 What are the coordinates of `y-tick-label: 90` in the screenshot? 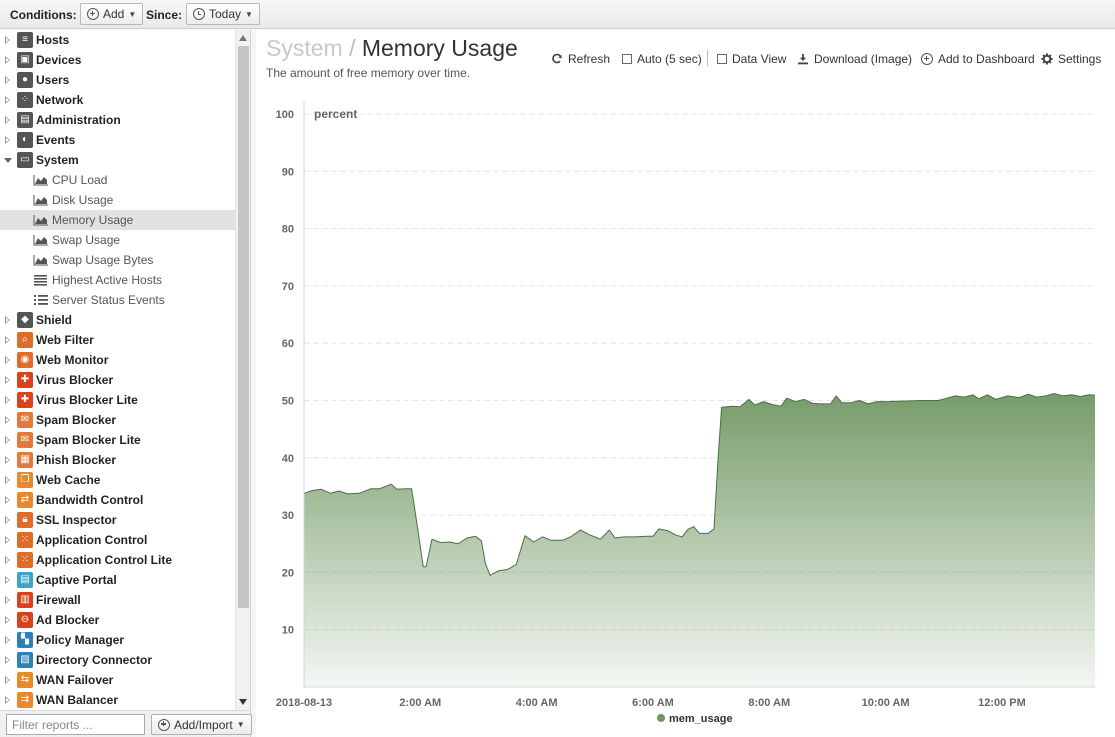 It's located at (288, 172).